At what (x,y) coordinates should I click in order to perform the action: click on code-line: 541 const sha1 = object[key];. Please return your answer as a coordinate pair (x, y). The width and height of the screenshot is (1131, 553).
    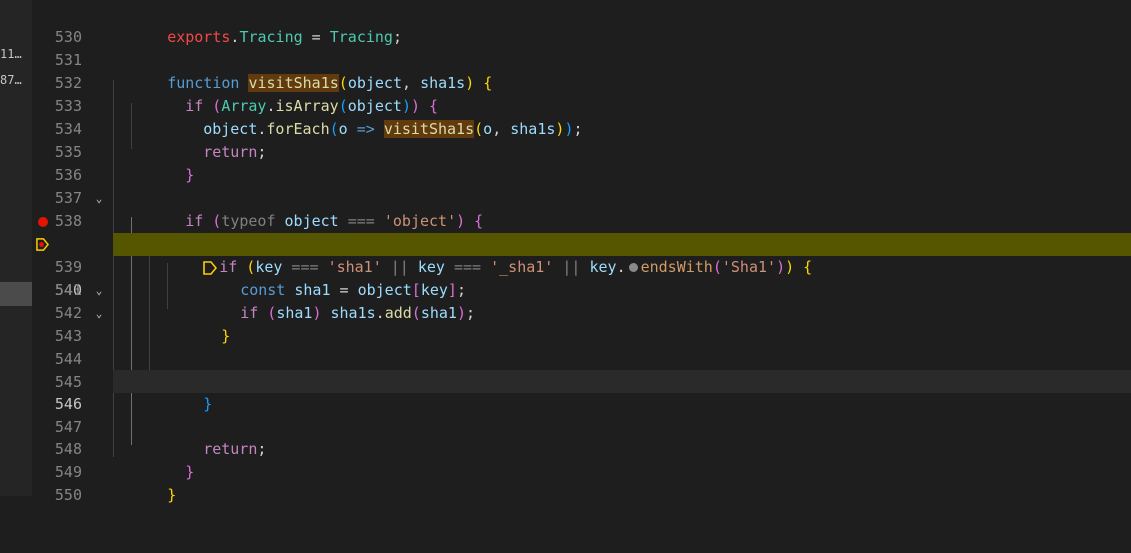
    Looking at the image, I should click on (565, 277).